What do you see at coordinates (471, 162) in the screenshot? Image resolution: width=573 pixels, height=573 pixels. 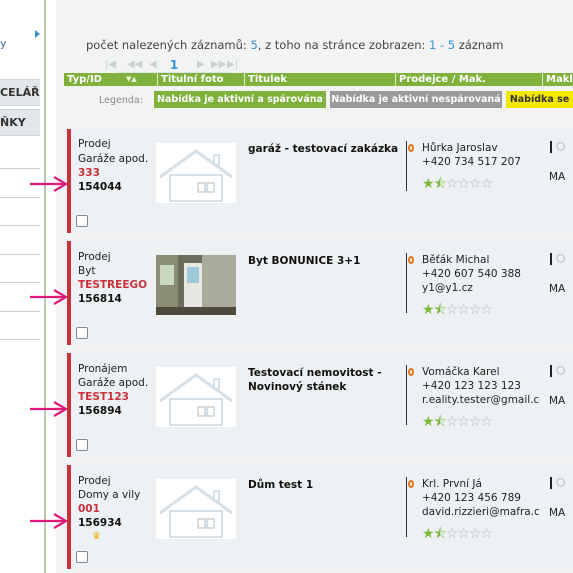 I see `agent-phone: +420 734 517 207` at bounding box center [471, 162].